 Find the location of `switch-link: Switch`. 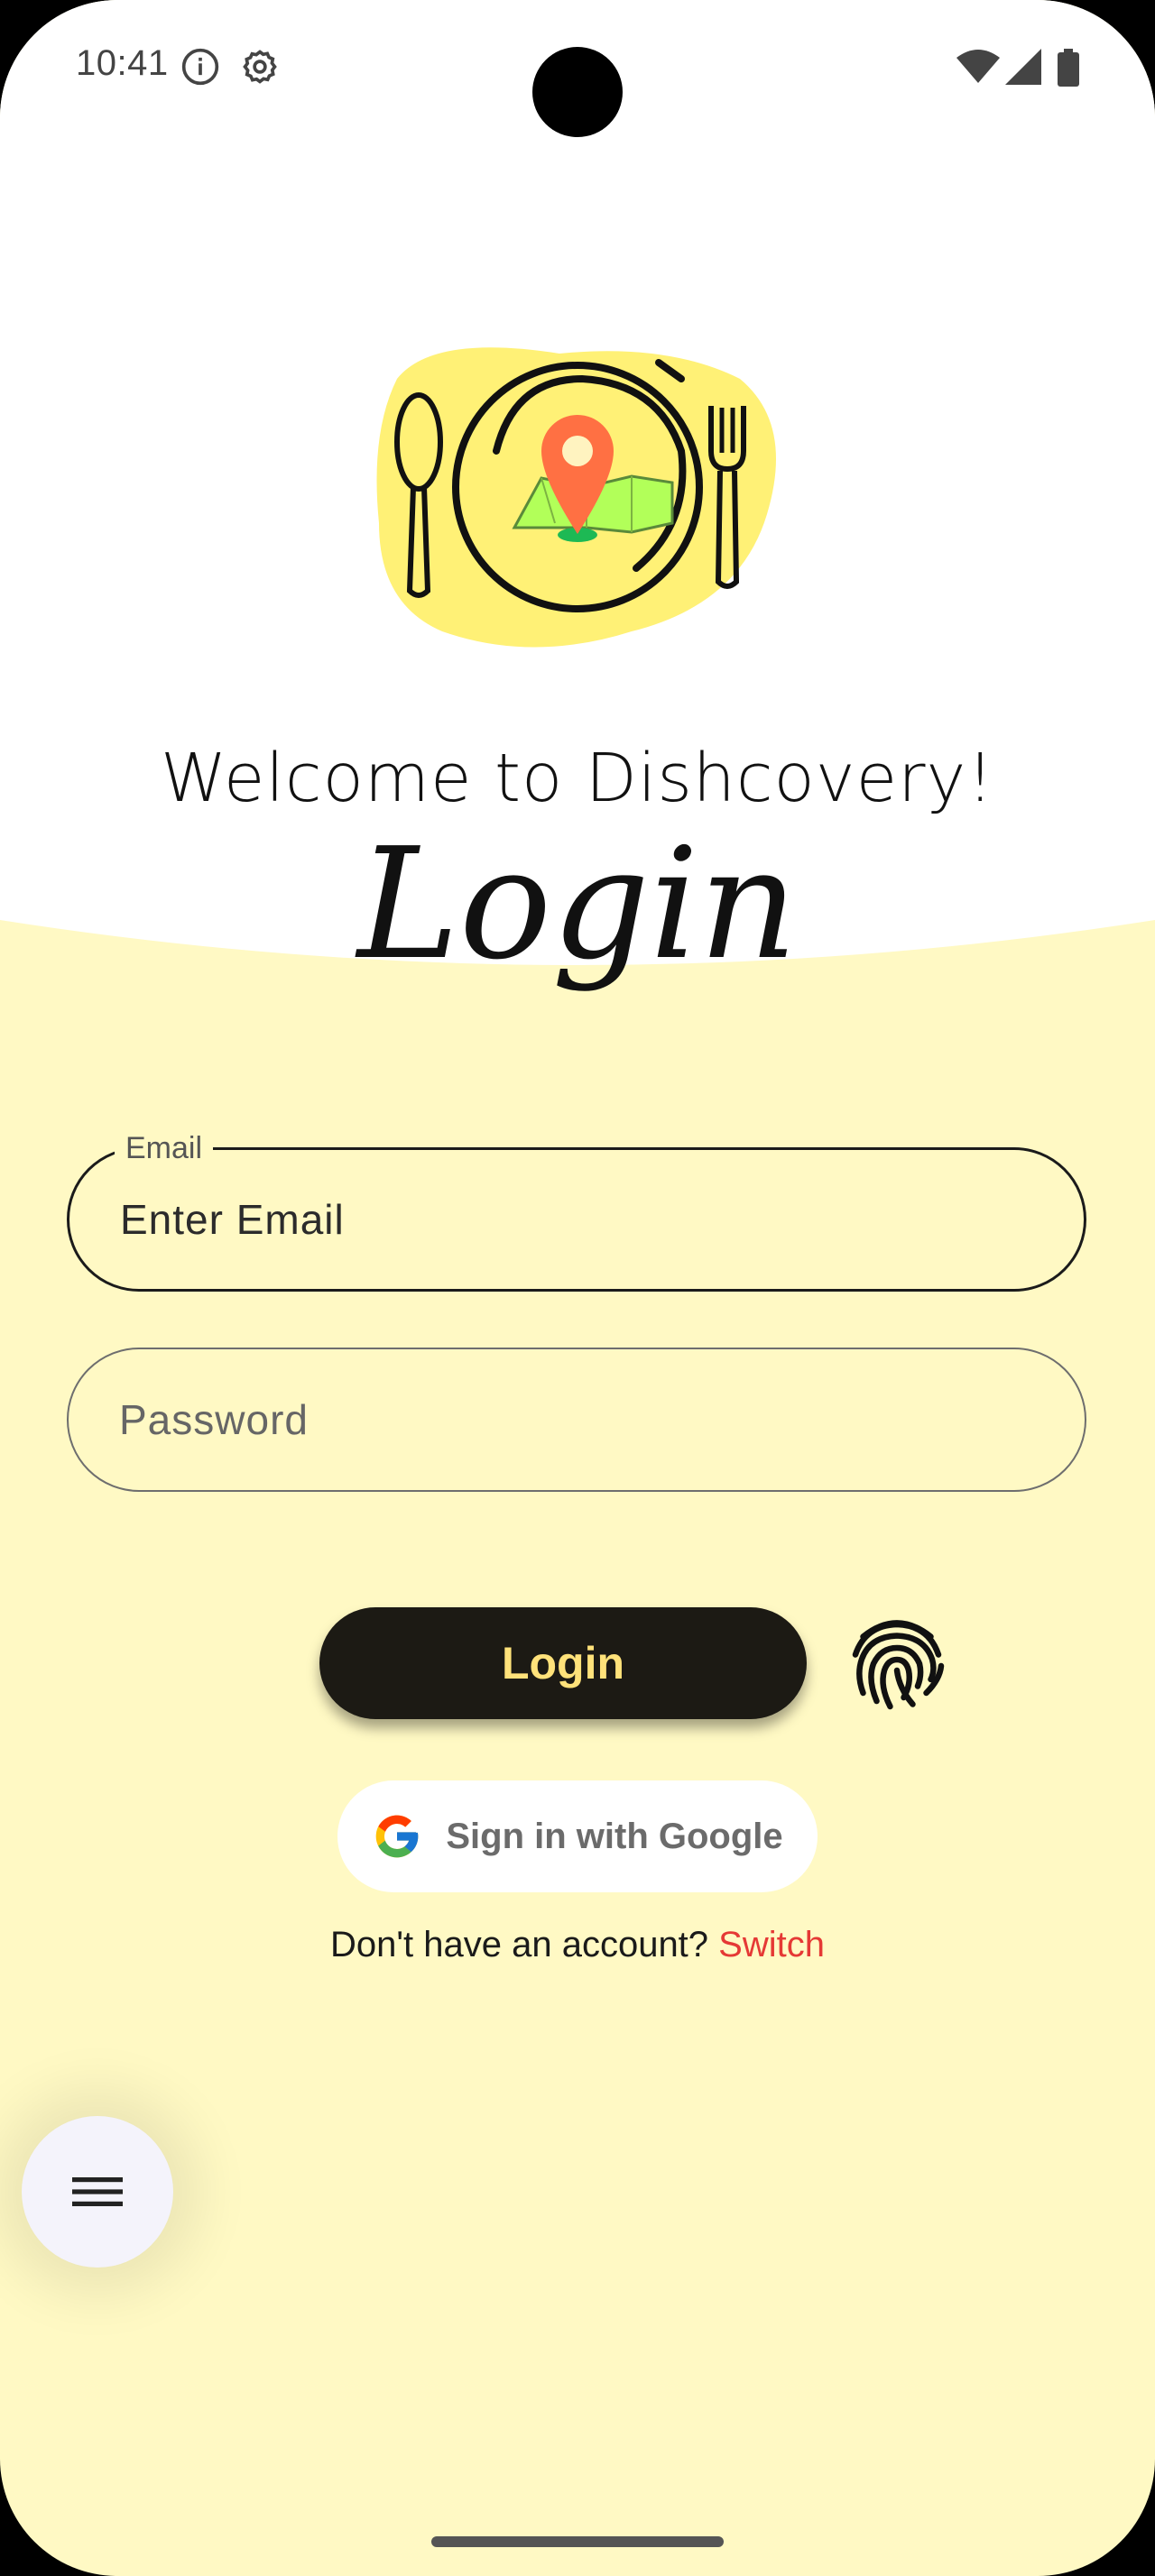

switch-link: Switch is located at coordinates (771, 1944).